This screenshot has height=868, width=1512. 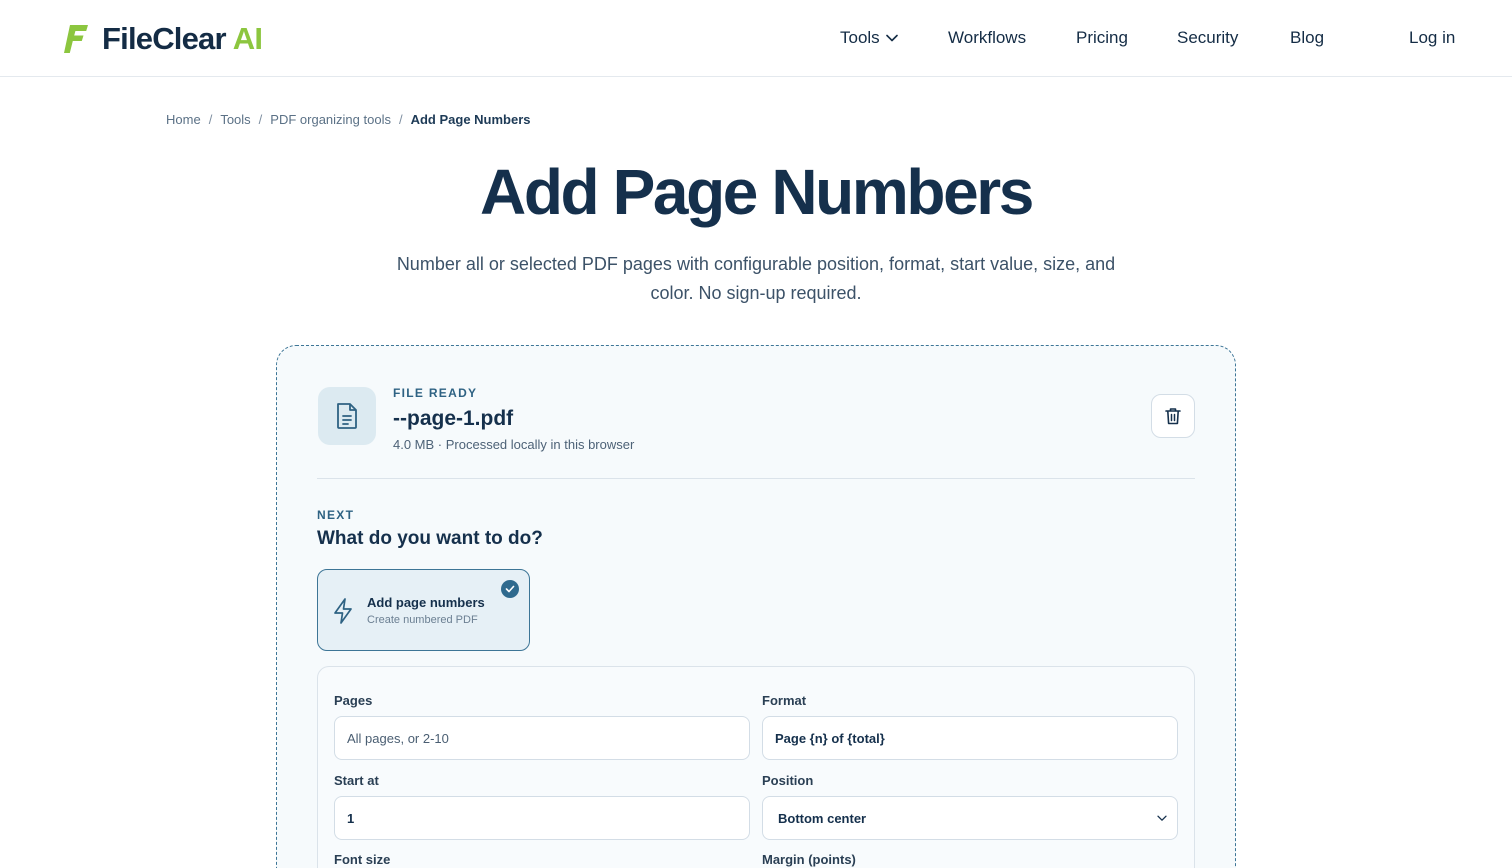 I want to click on pages-label: Pages, so click(x=353, y=700).